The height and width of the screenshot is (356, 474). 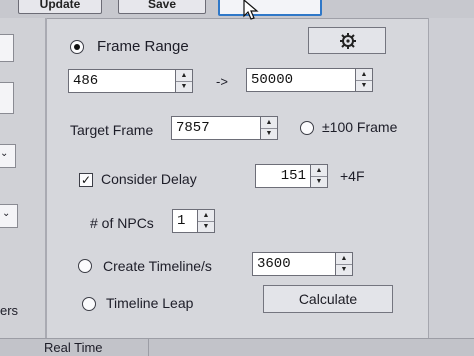 I want to click on target-frame-input: 7857, so click(x=216, y=128).